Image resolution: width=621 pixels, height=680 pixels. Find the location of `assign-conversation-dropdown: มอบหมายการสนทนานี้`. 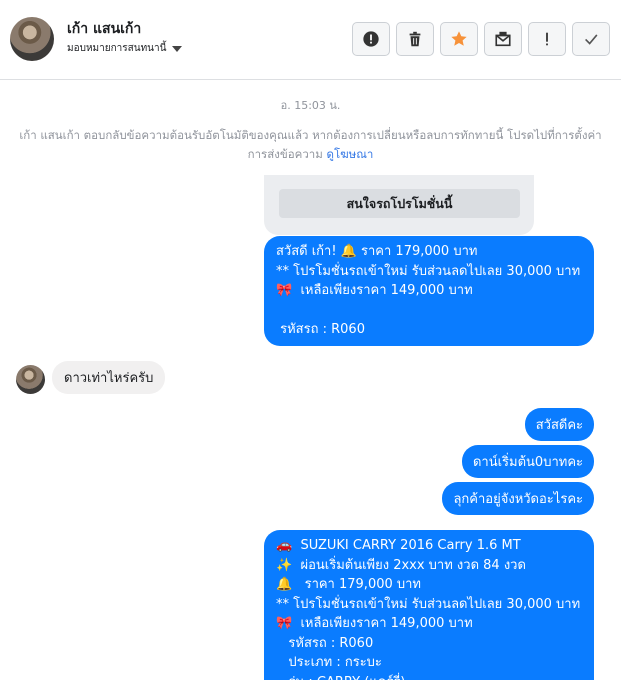

assign-conversation-dropdown: มอบหมายการสนทนานี้ is located at coordinates (125, 48).